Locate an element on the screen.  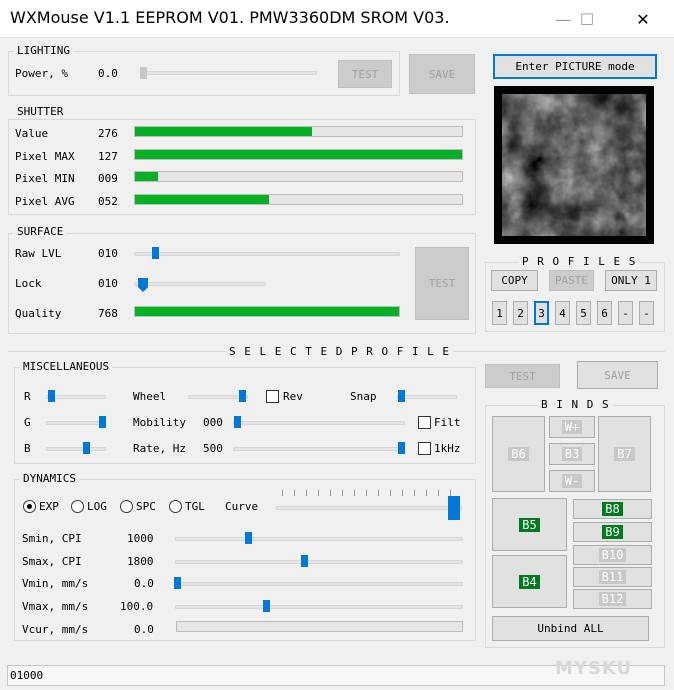
1khz-checkbox is located at coordinates (424, 448).